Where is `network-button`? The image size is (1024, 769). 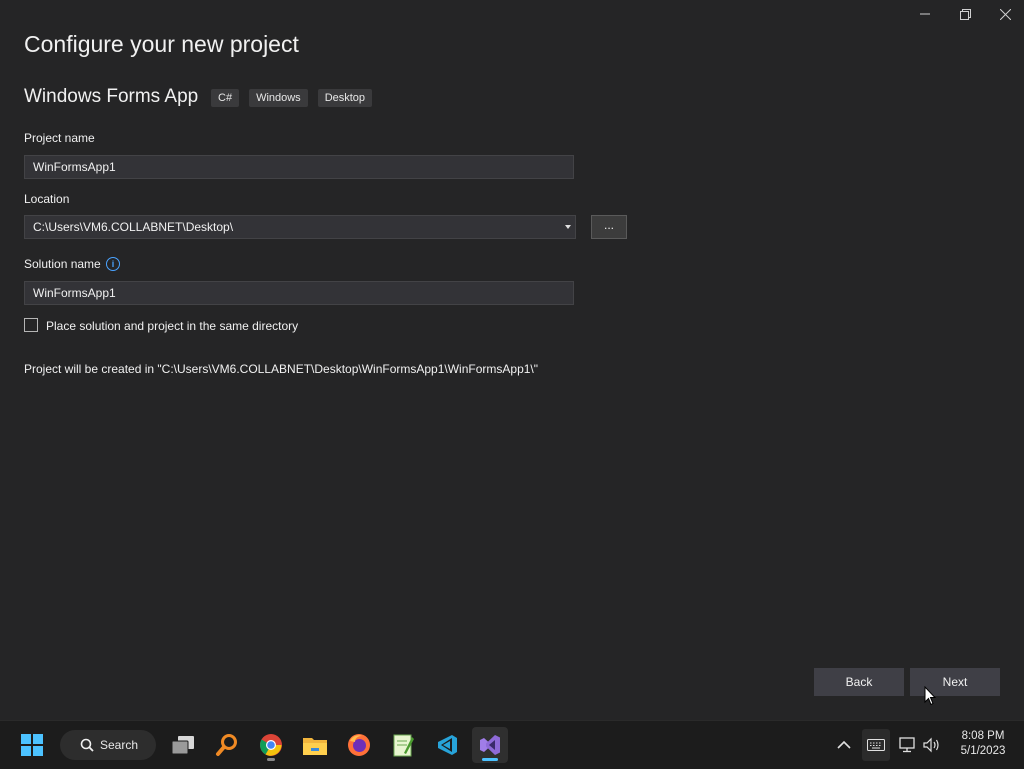 network-button is located at coordinates (908, 745).